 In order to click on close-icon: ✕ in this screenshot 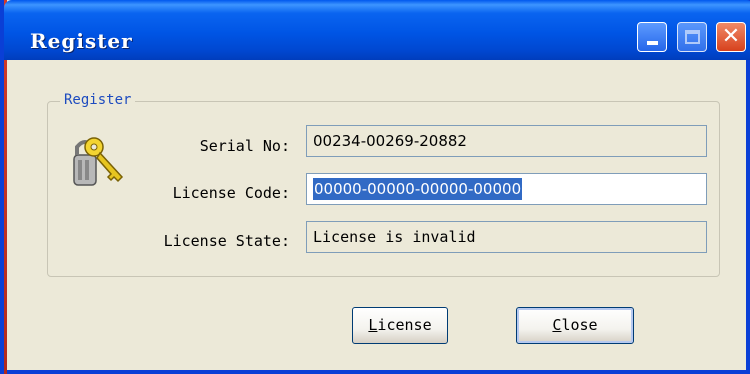, I will do `click(731, 36)`.